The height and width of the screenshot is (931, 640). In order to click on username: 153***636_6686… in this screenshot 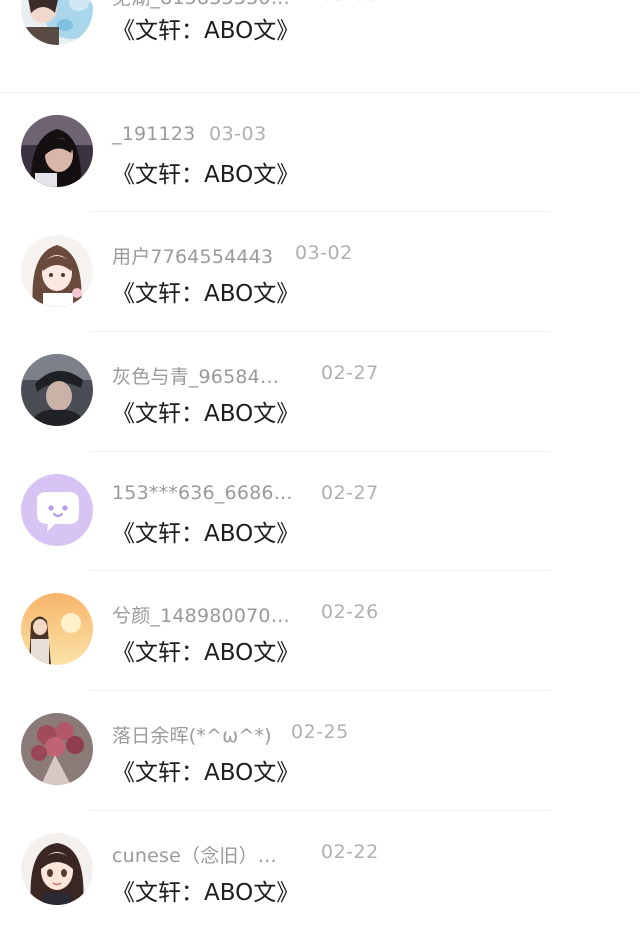, I will do `click(202, 493)`.